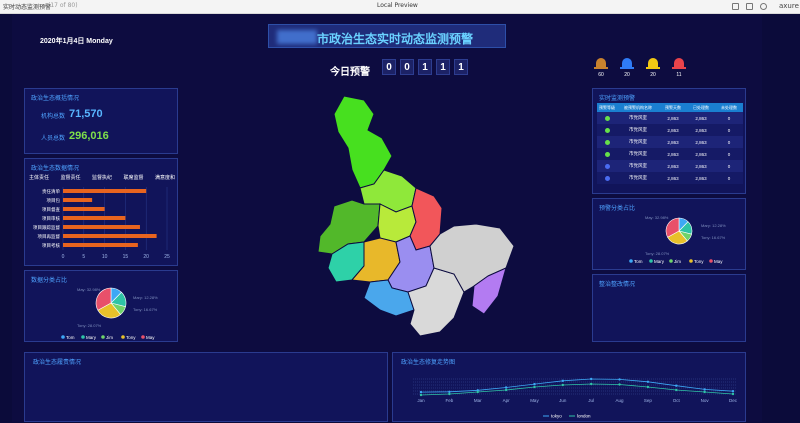  I want to click on x-tick-label: Mar, so click(478, 400).